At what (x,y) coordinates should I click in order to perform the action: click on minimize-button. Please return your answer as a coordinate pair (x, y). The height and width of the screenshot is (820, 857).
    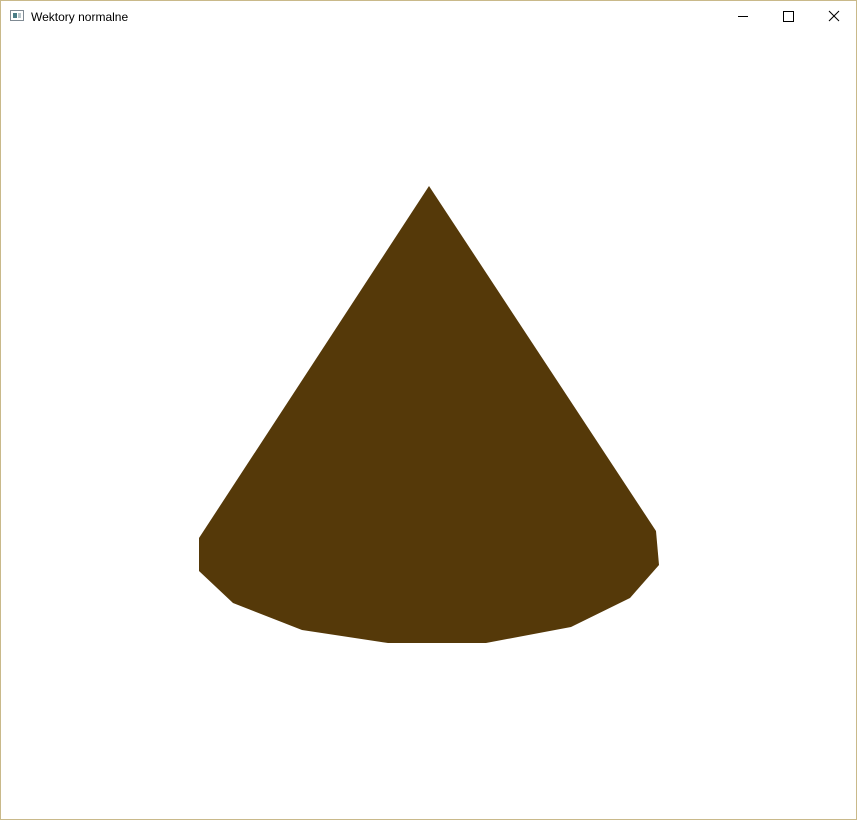
    Looking at the image, I should click on (742, 16).